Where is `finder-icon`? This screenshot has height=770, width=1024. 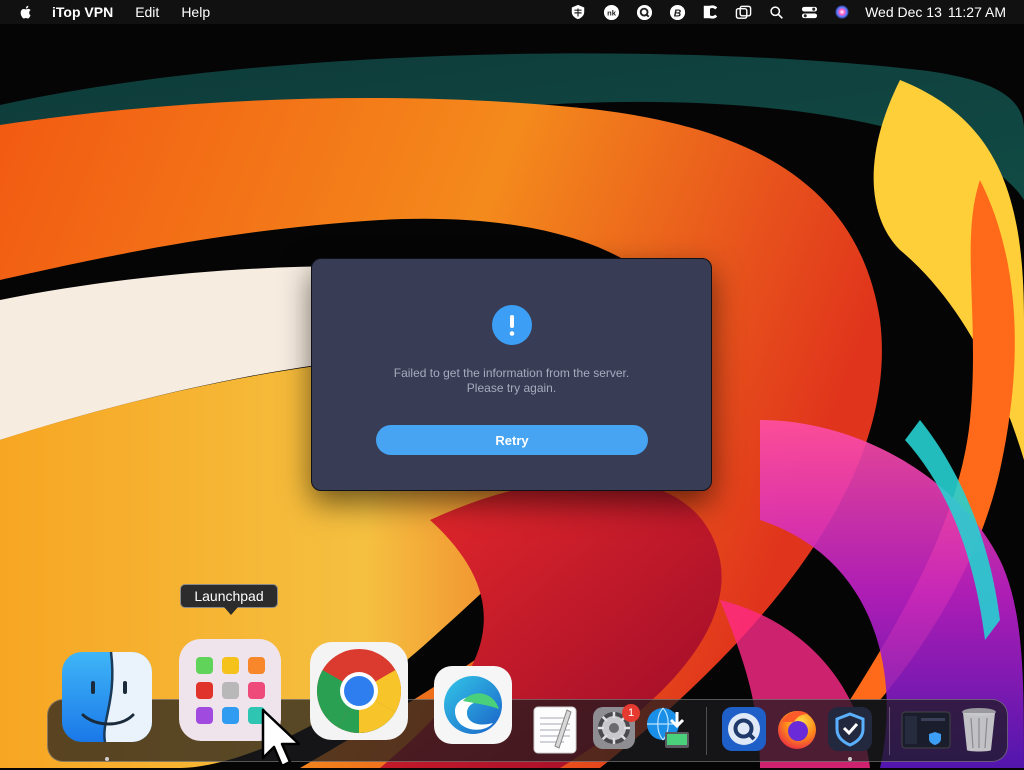
finder-icon is located at coordinates (107, 697).